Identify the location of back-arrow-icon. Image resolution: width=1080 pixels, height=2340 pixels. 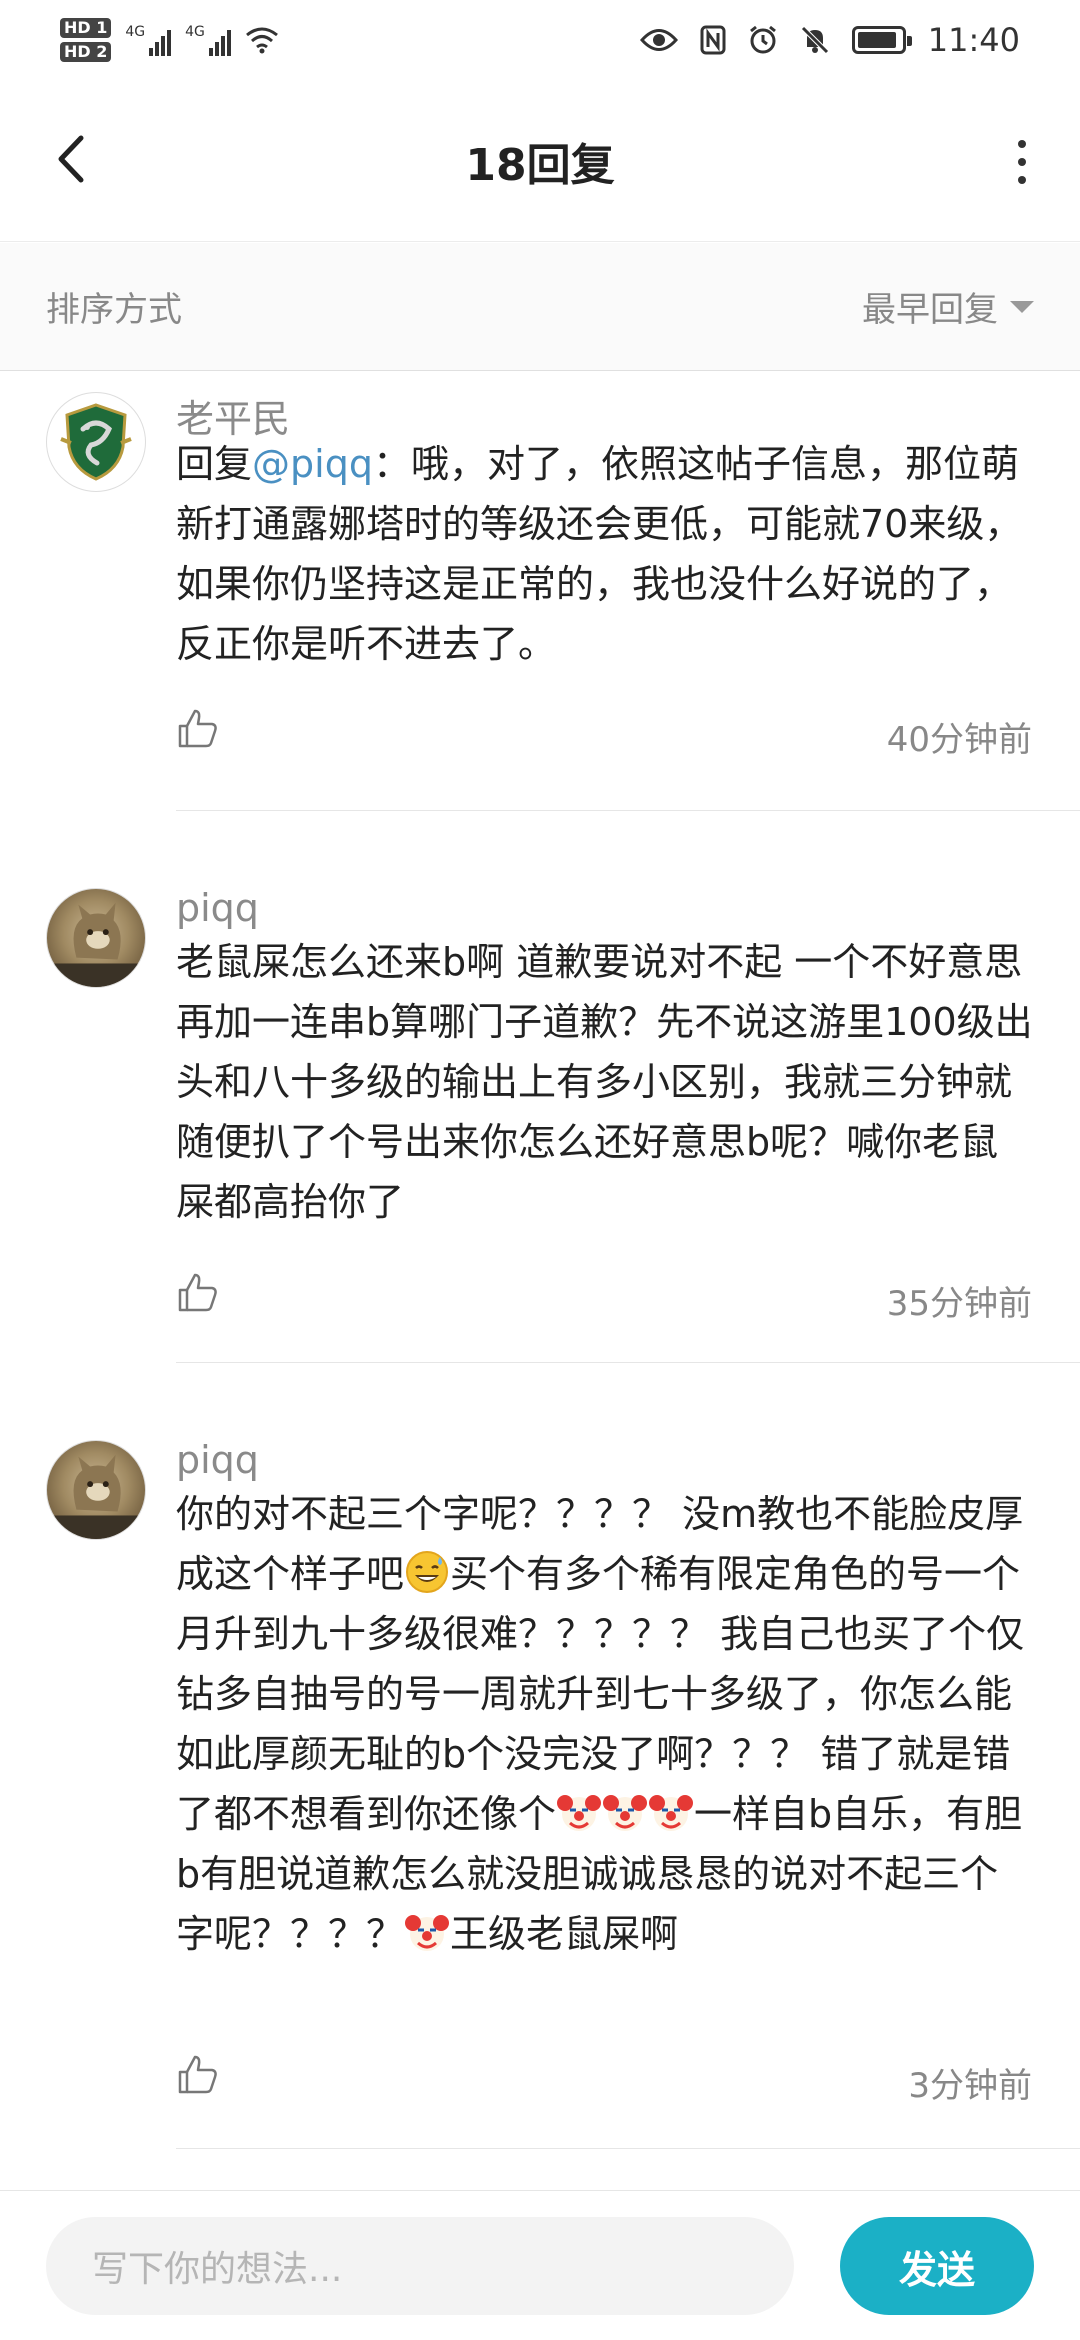
(71, 159).